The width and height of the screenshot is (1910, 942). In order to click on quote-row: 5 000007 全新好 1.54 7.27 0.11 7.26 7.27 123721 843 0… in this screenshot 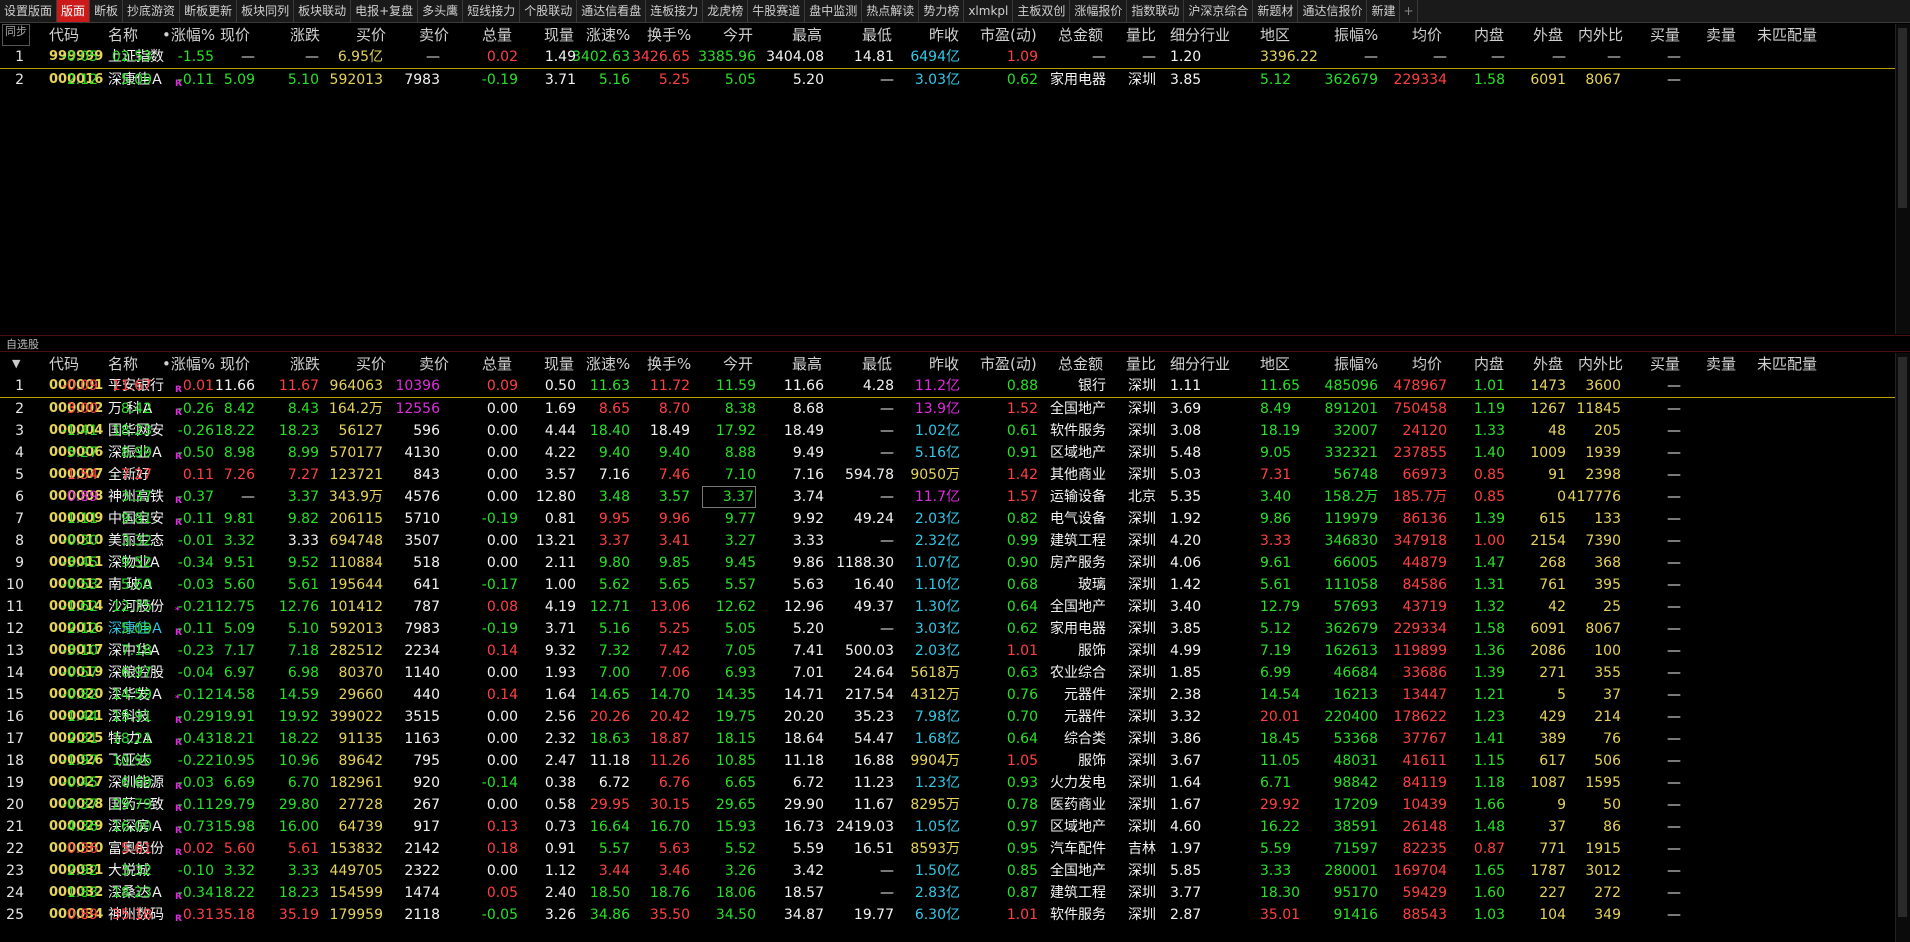, I will do `click(948, 475)`.